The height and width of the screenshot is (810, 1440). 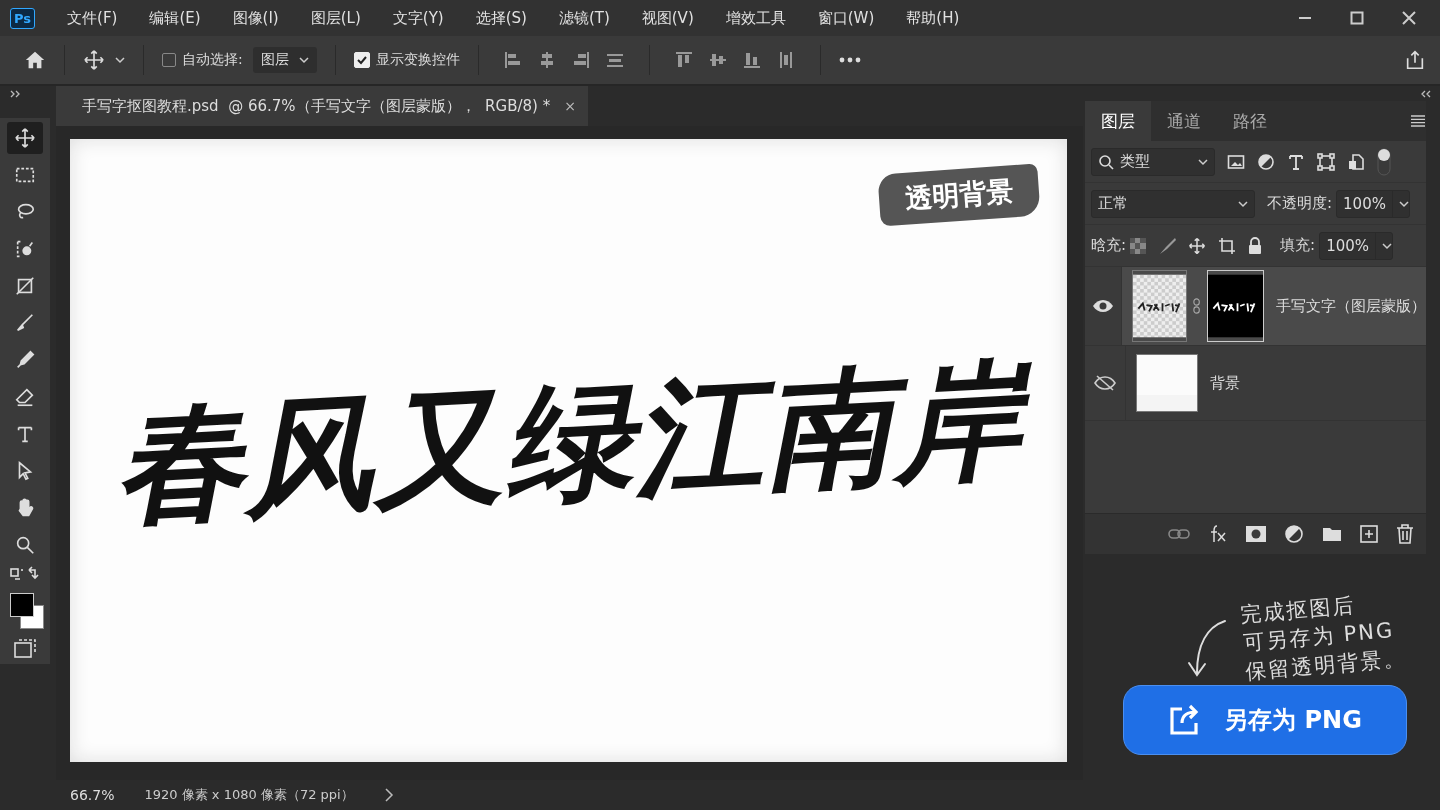 I want to click on menu-item: 图层(L), so click(x=335, y=18).